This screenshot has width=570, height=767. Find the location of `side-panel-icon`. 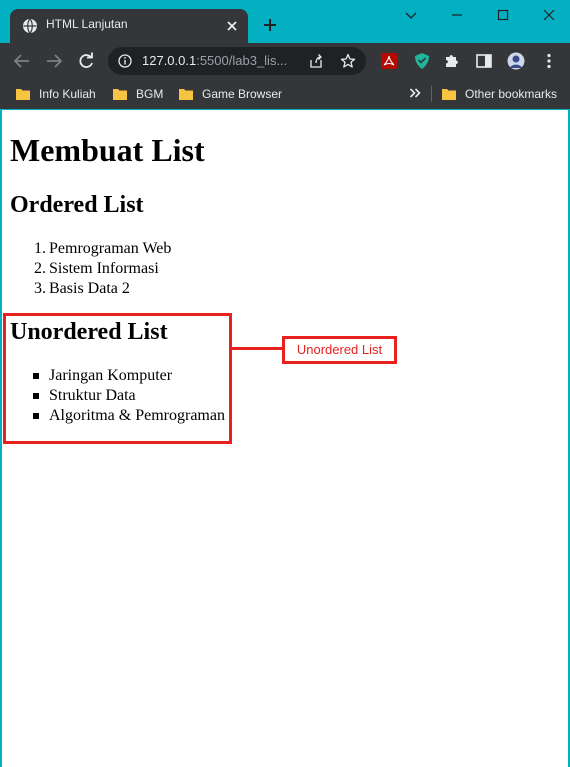

side-panel-icon is located at coordinates (484, 61).